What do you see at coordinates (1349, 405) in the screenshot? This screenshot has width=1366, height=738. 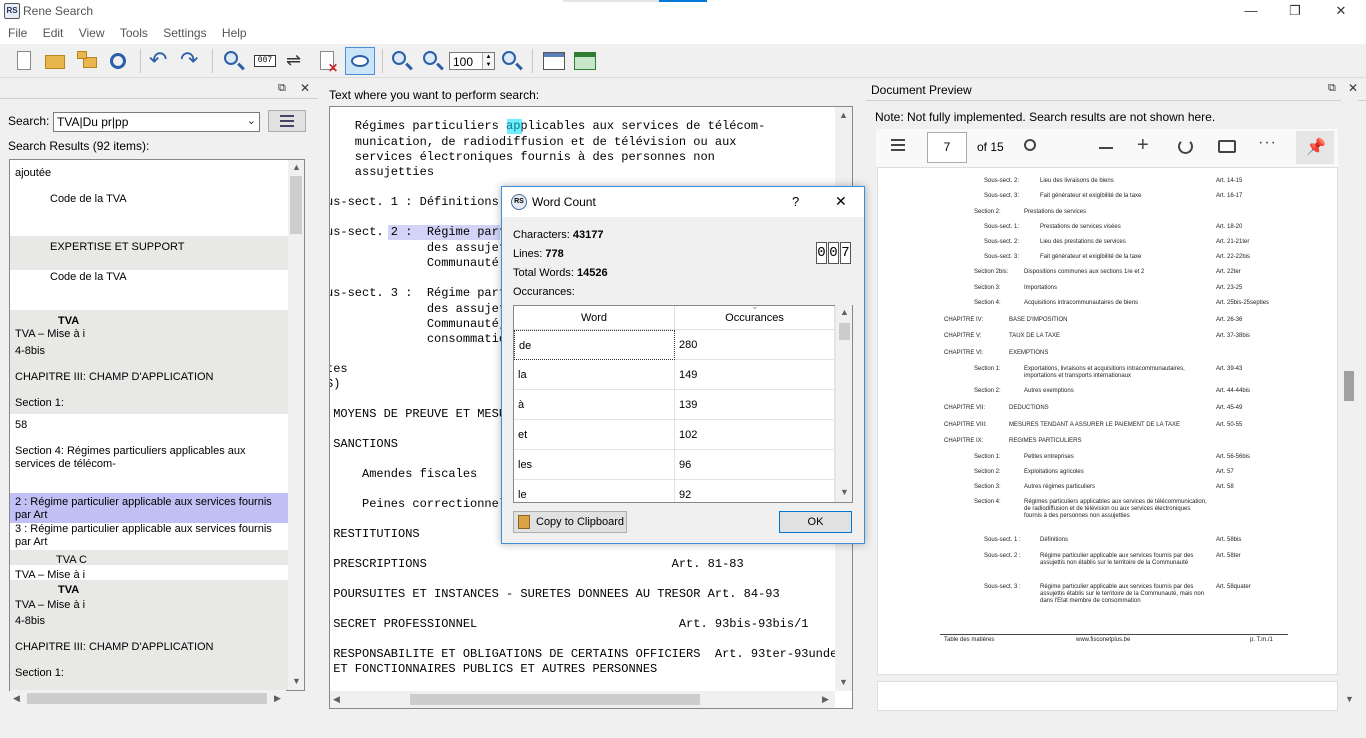 I see `preview-vertical-scrollbar: ▼` at bounding box center [1349, 405].